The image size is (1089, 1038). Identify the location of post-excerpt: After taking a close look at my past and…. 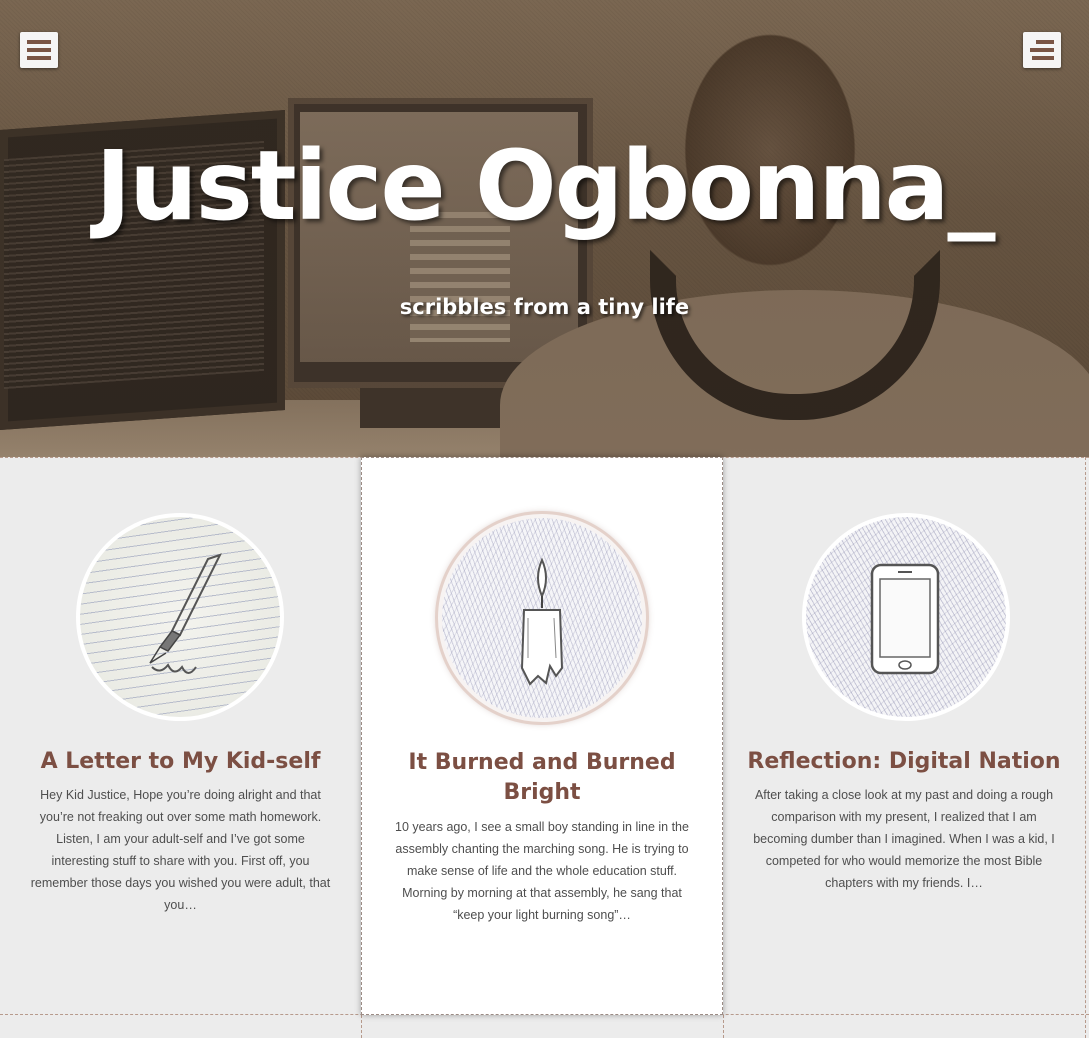
(904, 839).